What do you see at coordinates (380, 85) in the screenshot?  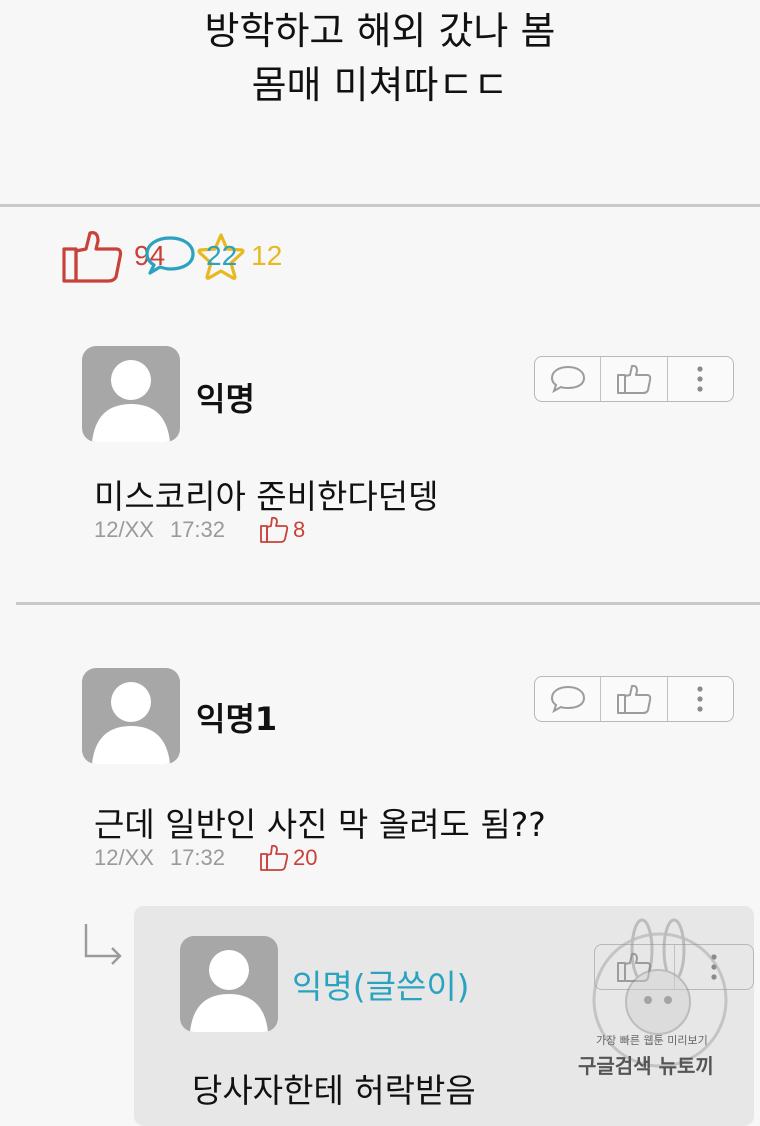 I see `post-title-line-2: 몸매 미쳐따ㄷㄷ` at bounding box center [380, 85].